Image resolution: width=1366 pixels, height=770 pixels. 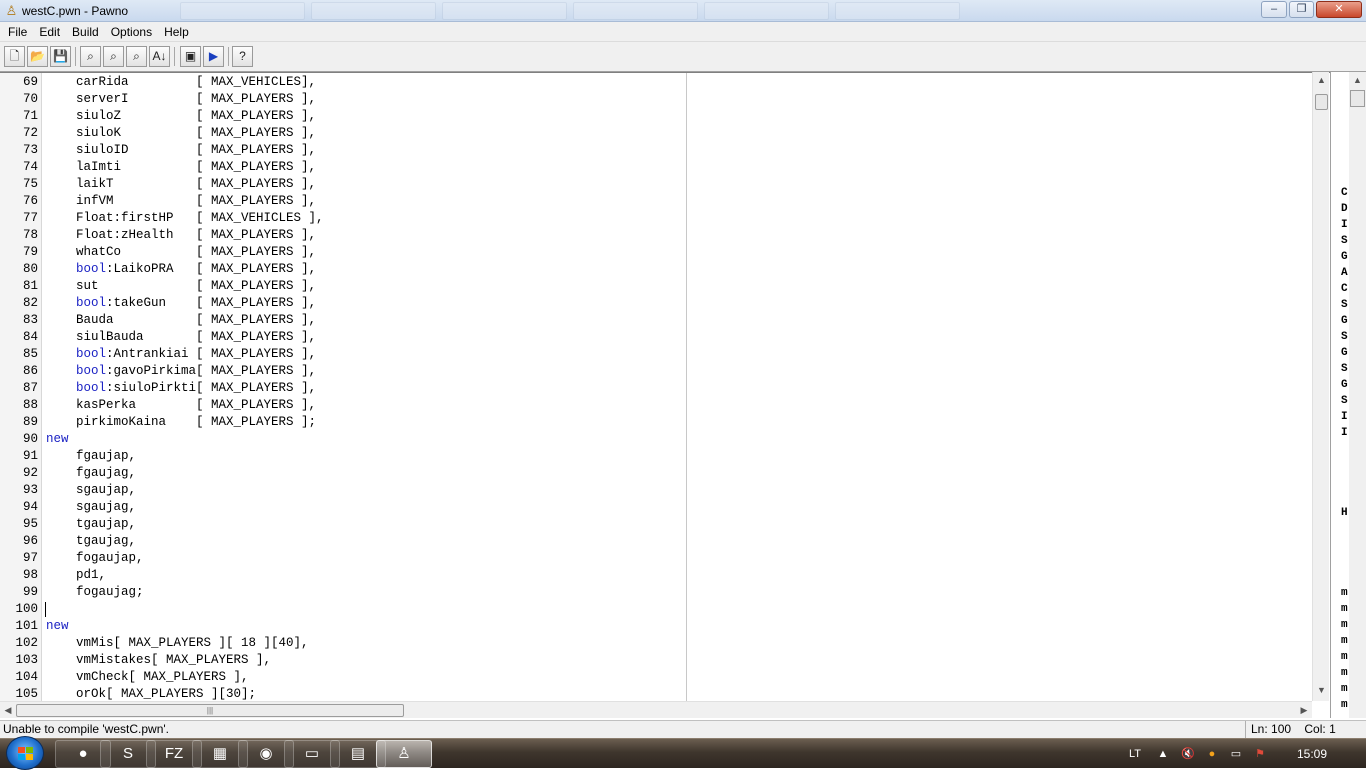 I want to click on code-line: 89 pirkimoKaina [ MAX_PLAYERS ];, so click(x=655, y=422).